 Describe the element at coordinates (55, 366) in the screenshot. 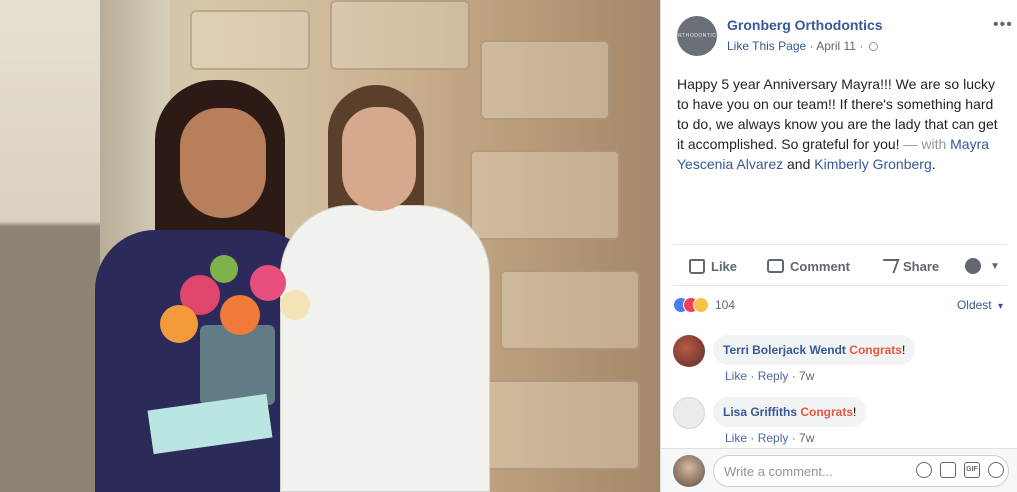

I see `photo-floor` at that location.